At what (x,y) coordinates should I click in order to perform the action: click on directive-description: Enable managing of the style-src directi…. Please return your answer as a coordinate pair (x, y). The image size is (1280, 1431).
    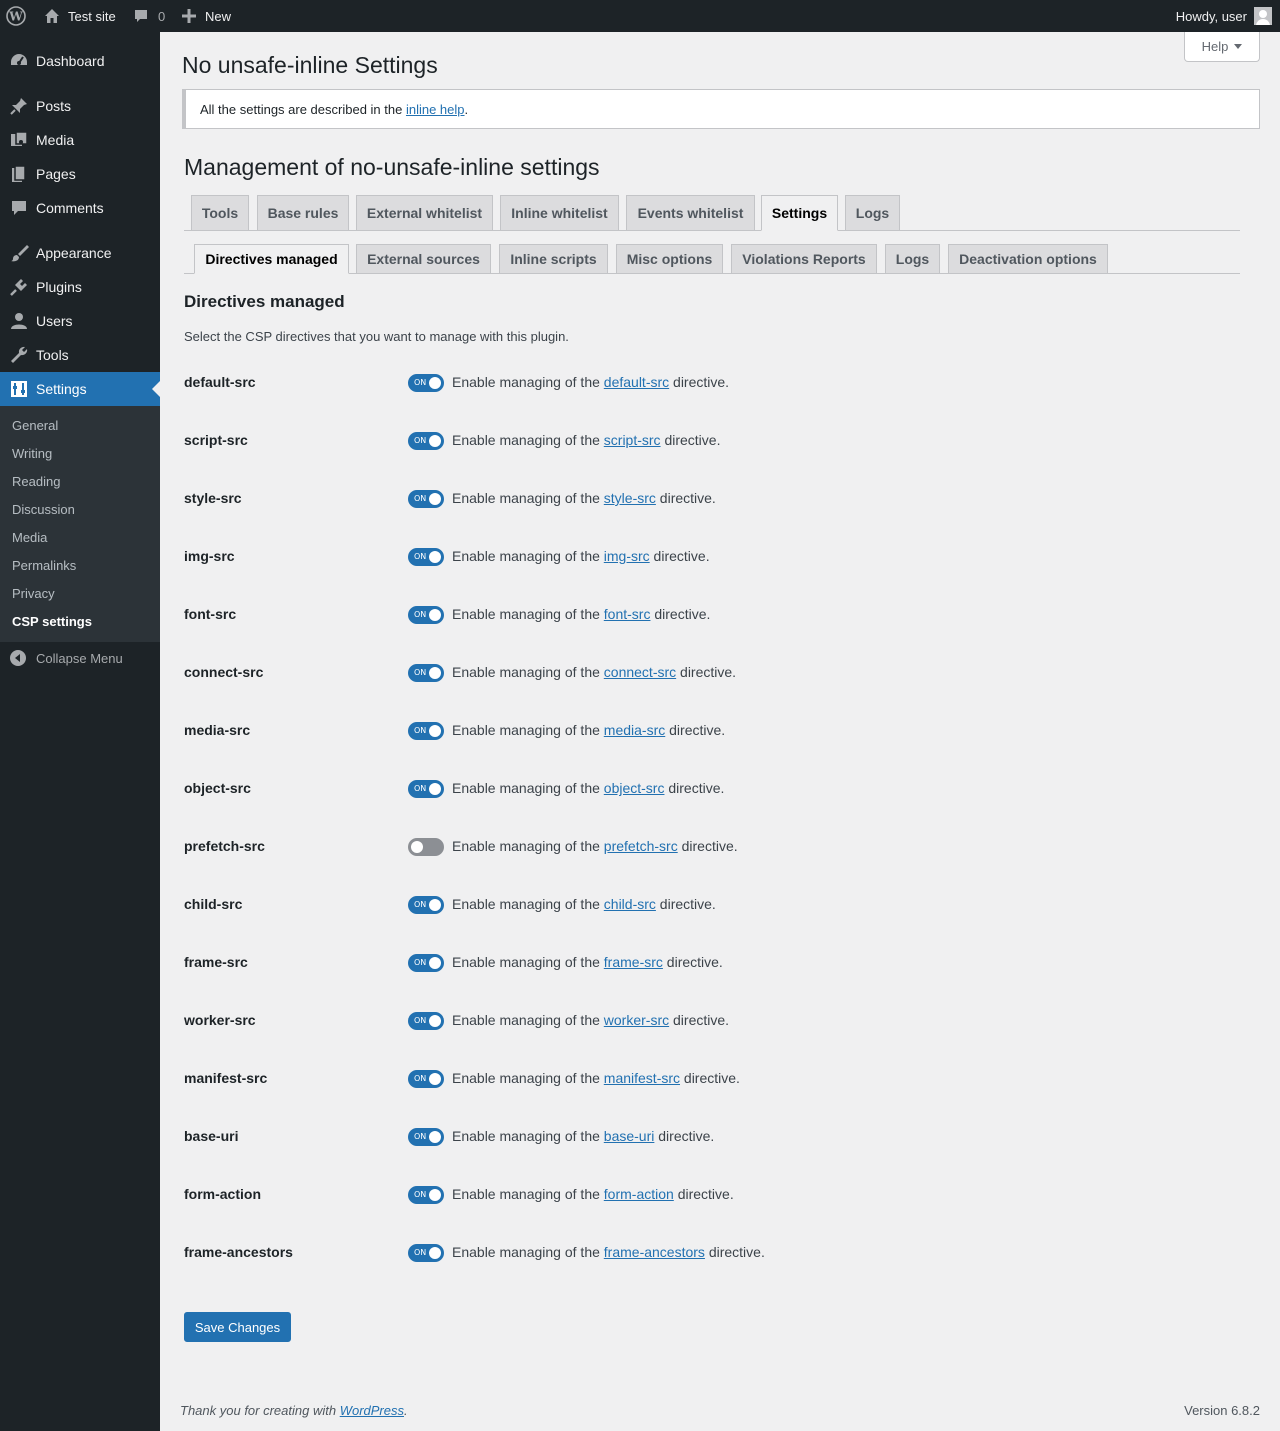
    Looking at the image, I should click on (584, 498).